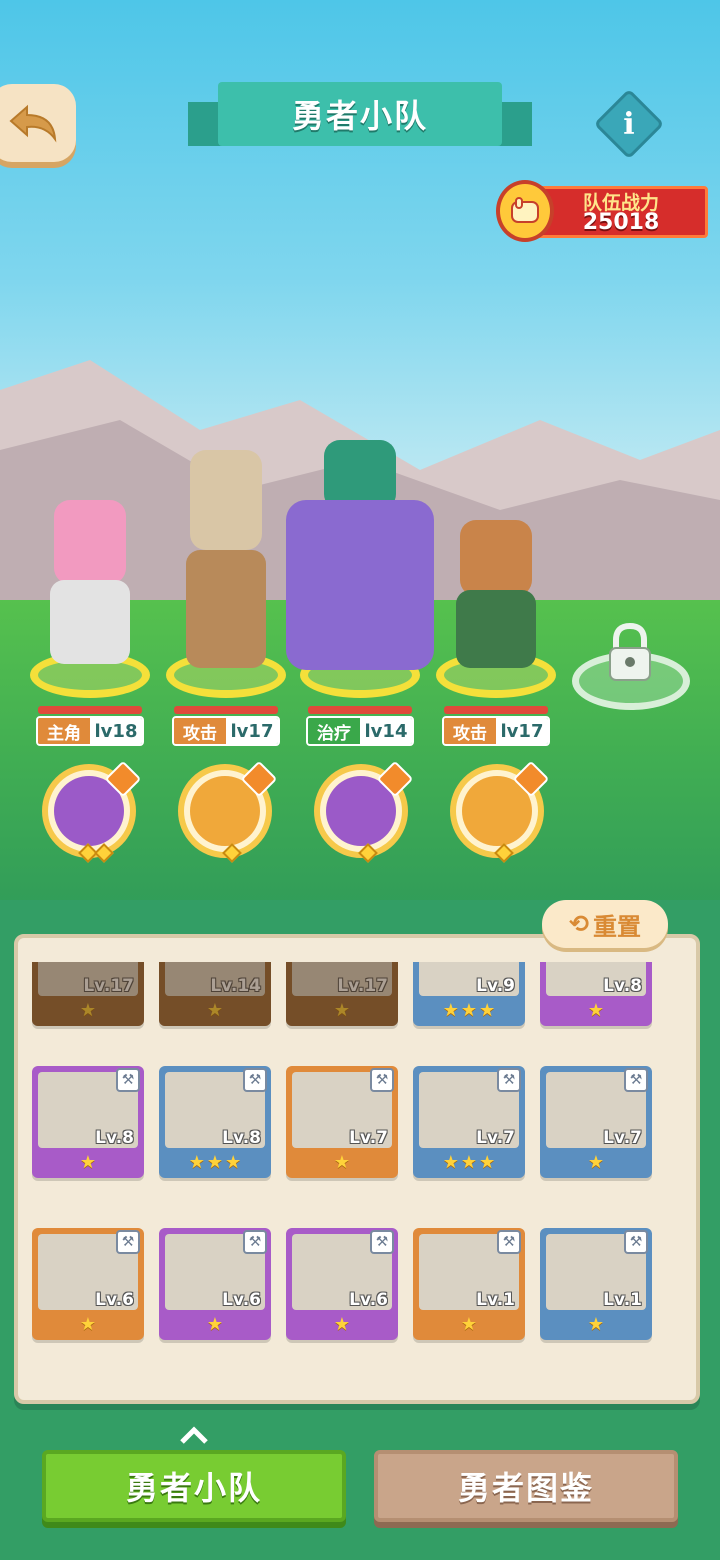  I want to click on tab-hero-team: 勇者小队, so click(194, 1486).